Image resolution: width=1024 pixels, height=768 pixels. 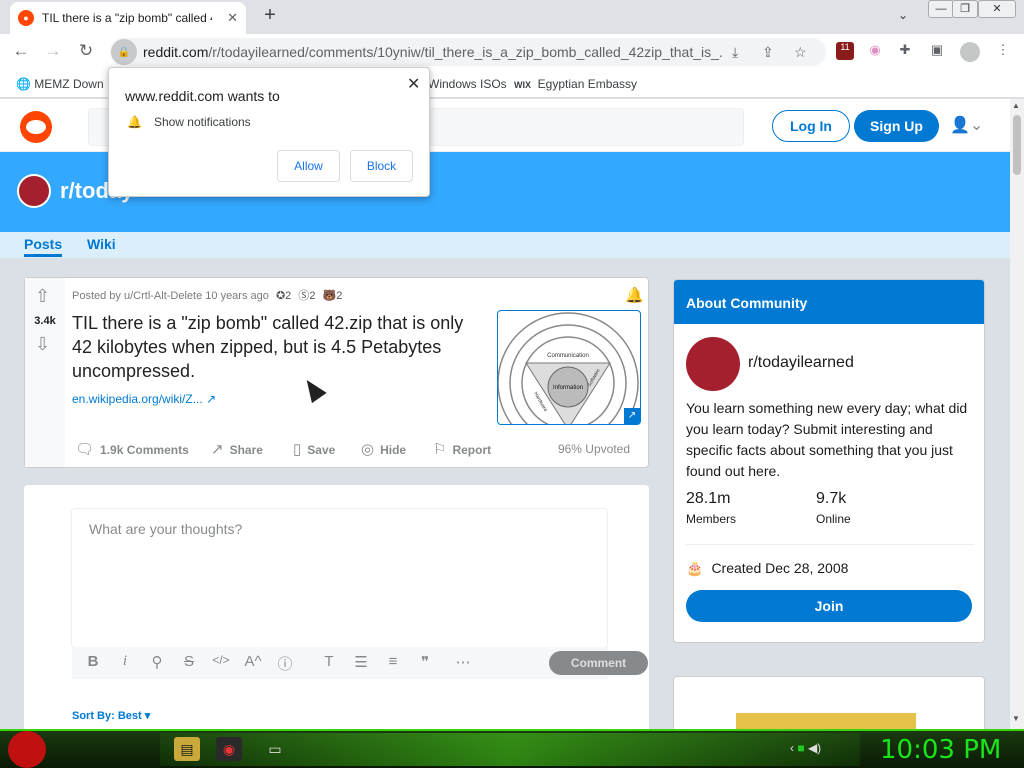 What do you see at coordinates (970, 52) in the screenshot?
I see `profile-avatar-icon` at bounding box center [970, 52].